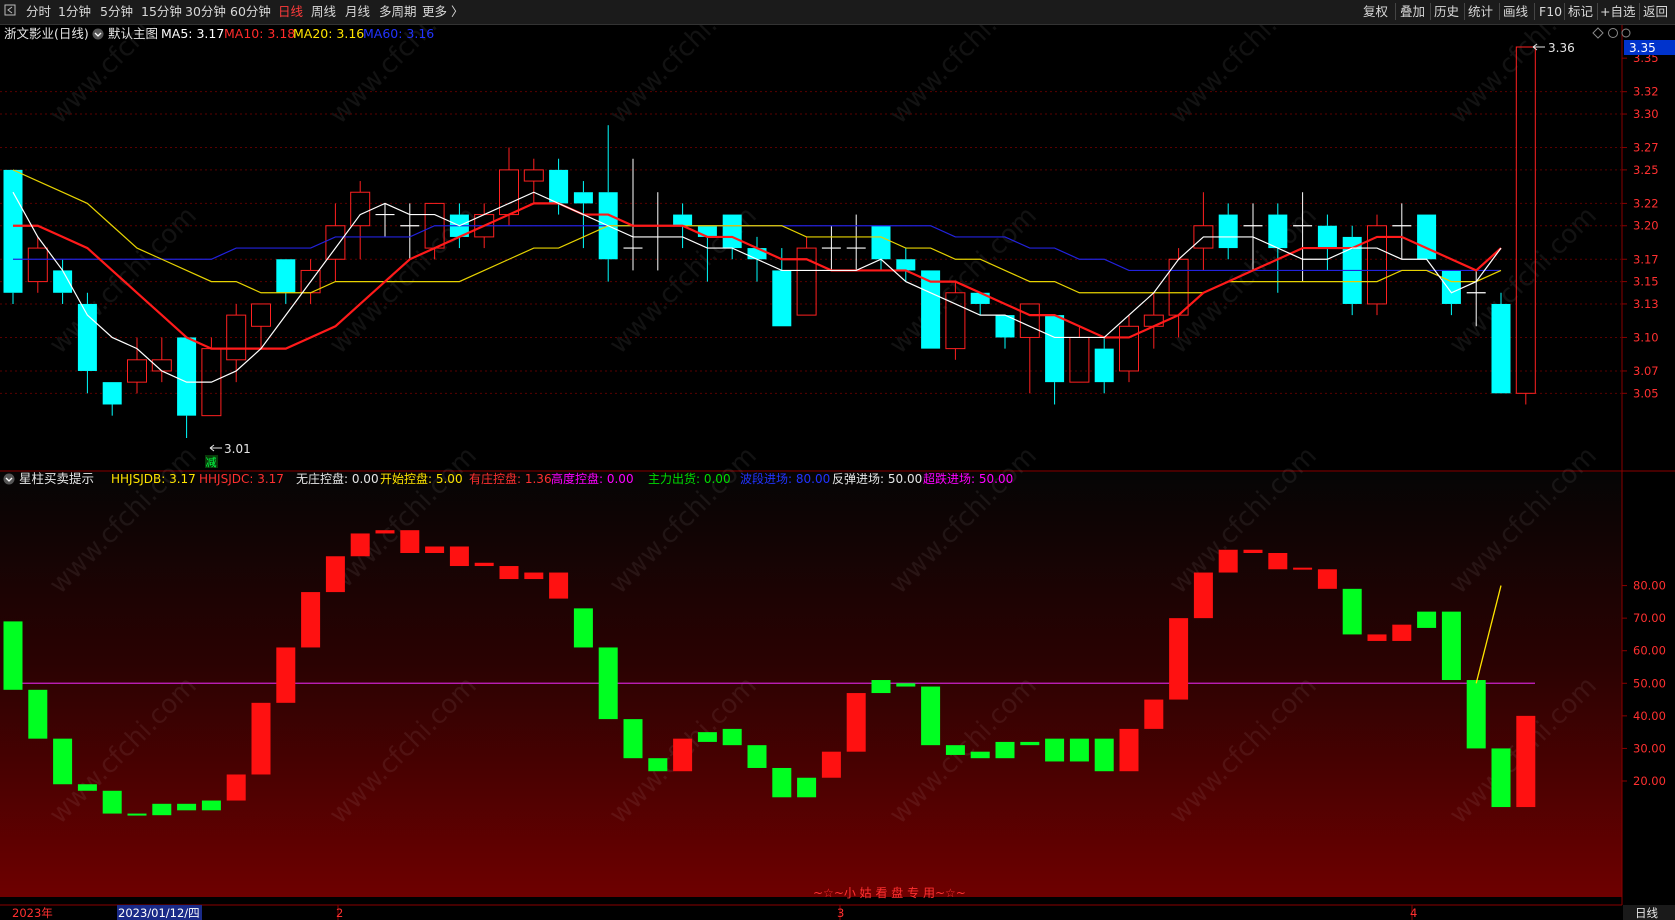  What do you see at coordinates (161, 12) in the screenshot?
I see `period-15min: 15分钟` at bounding box center [161, 12].